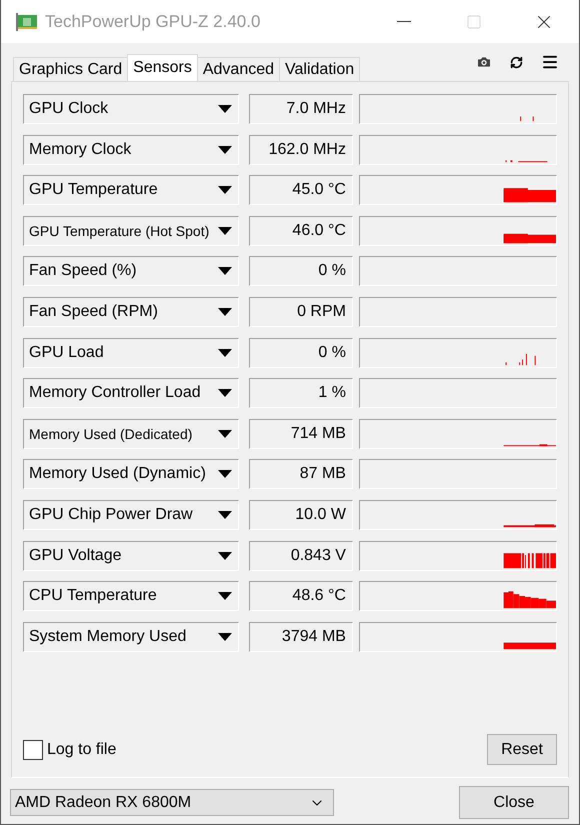 The height and width of the screenshot is (825, 580). I want to click on tab: Sensors, so click(162, 67).